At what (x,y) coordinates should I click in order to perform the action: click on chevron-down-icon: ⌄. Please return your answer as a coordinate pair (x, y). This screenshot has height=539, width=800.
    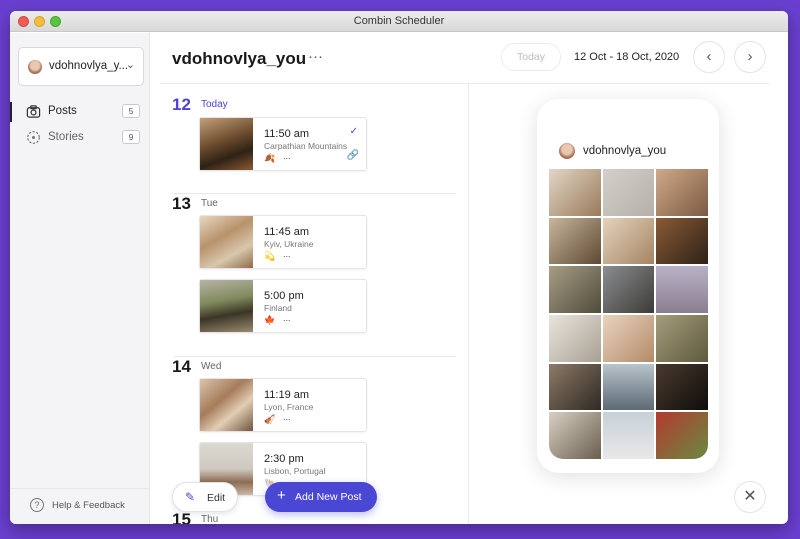
    Looking at the image, I should click on (130, 65).